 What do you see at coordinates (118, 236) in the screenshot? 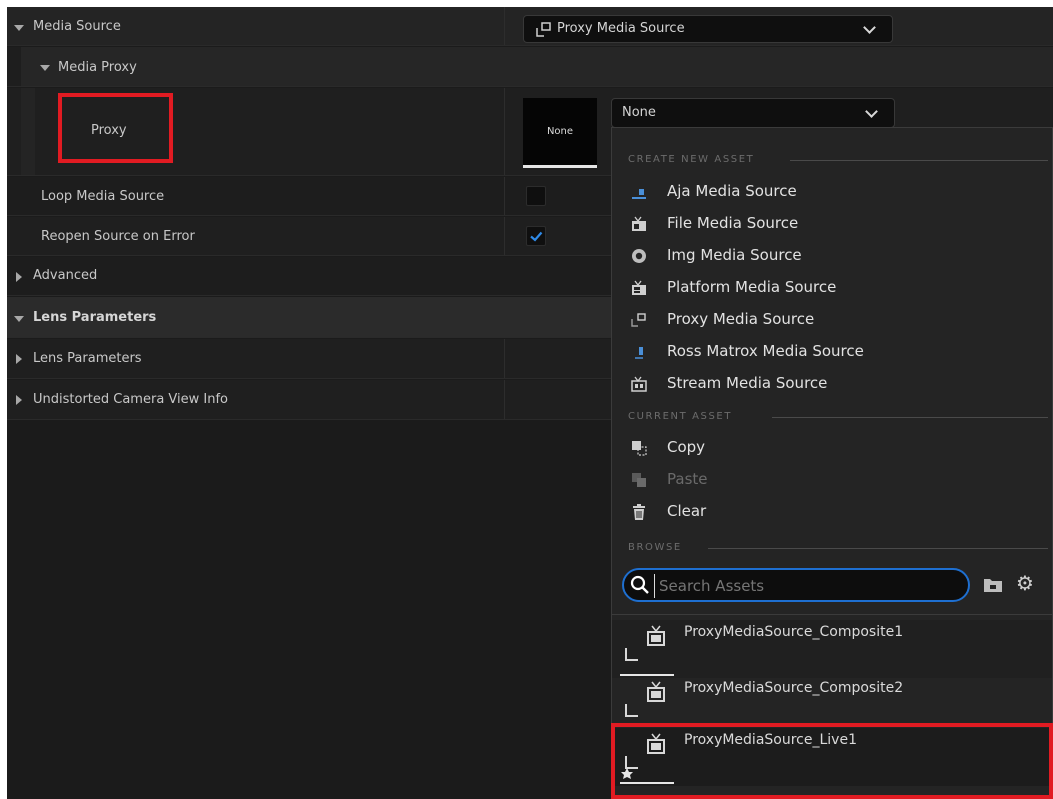
I see `reopen-source-label: Reopen Source on Error` at bounding box center [118, 236].